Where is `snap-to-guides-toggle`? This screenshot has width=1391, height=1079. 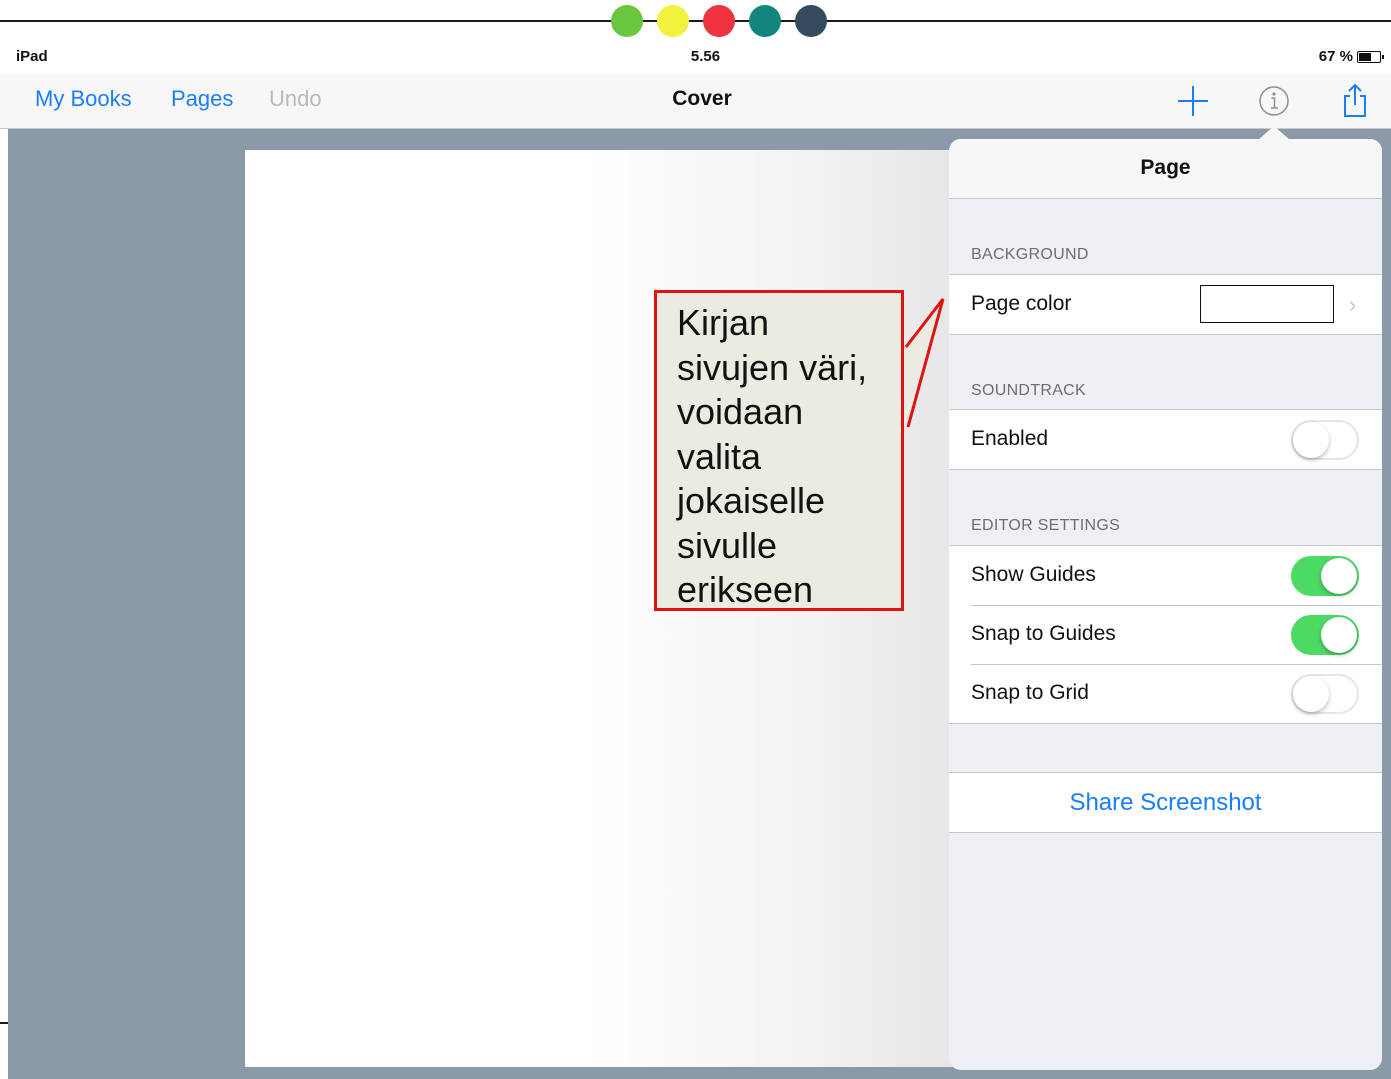
snap-to-guides-toggle is located at coordinates (1325, 635).